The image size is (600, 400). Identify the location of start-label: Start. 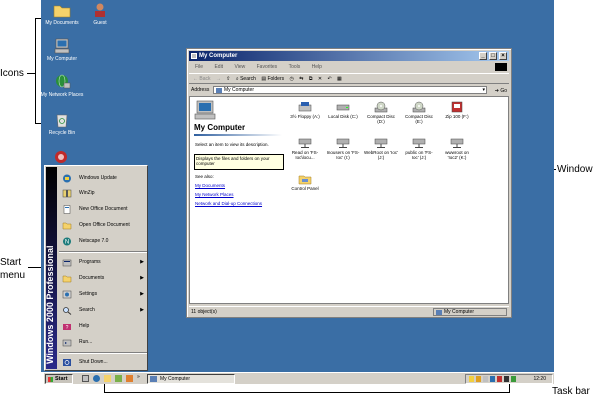
(61, 379).